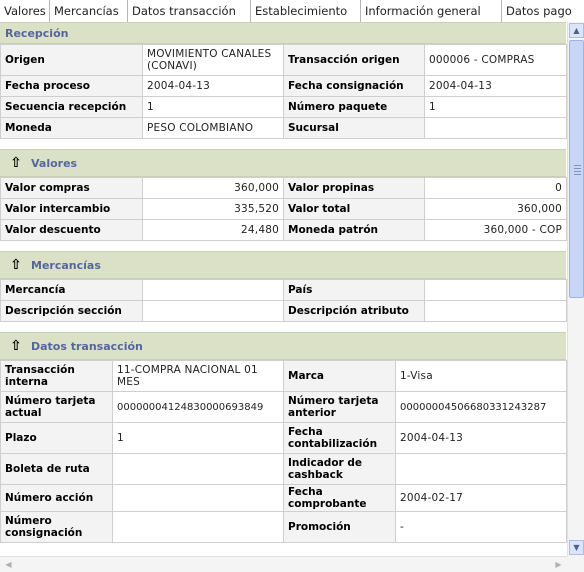  I want to click on field-label: Transacción interna, so click(56, 376).